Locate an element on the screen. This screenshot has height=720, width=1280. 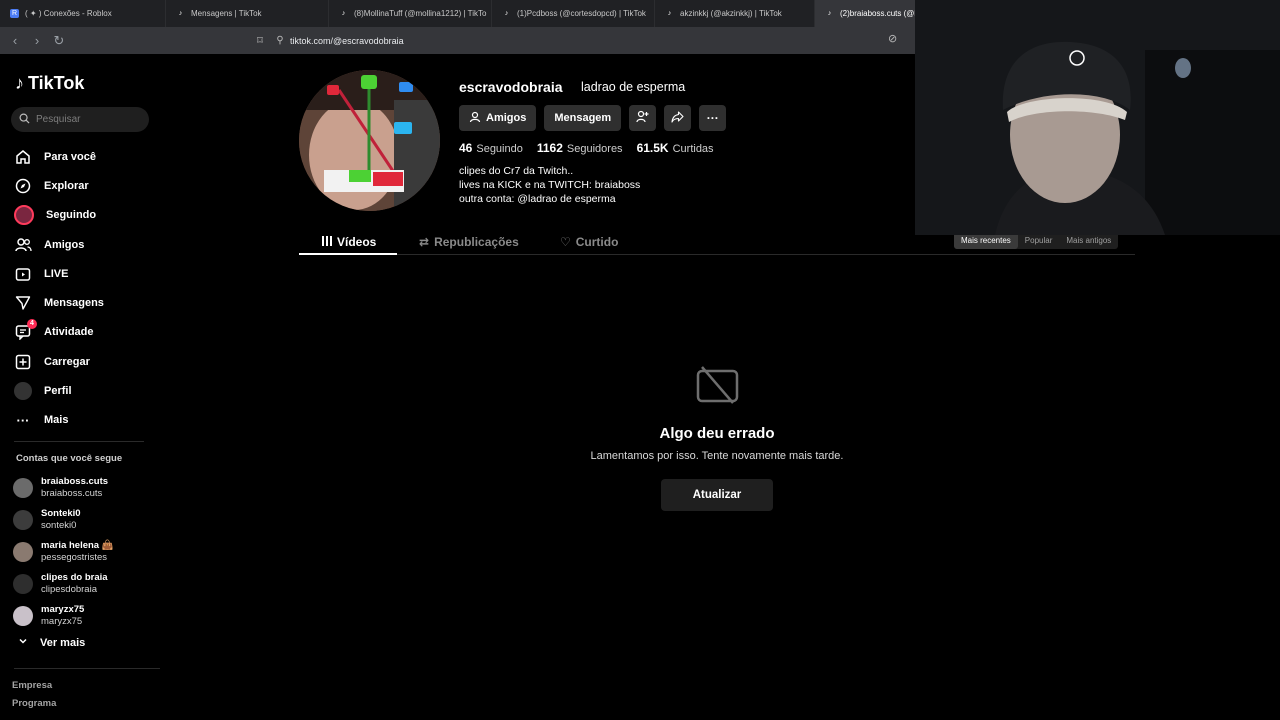
heart-icon: ♡ is located at coordinates (565, 242).